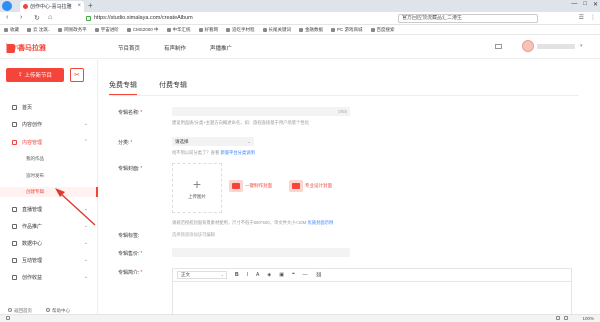  I want to click on label-text: 专辑售价:, so click(129, 254).